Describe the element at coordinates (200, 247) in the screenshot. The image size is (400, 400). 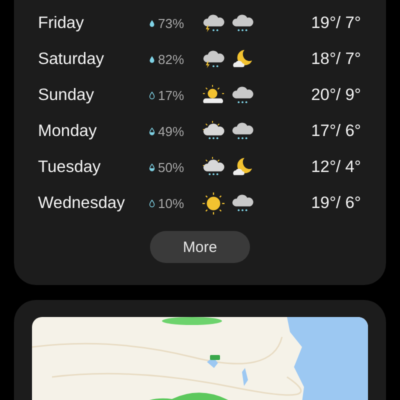
I see `more-button: More` at that location.